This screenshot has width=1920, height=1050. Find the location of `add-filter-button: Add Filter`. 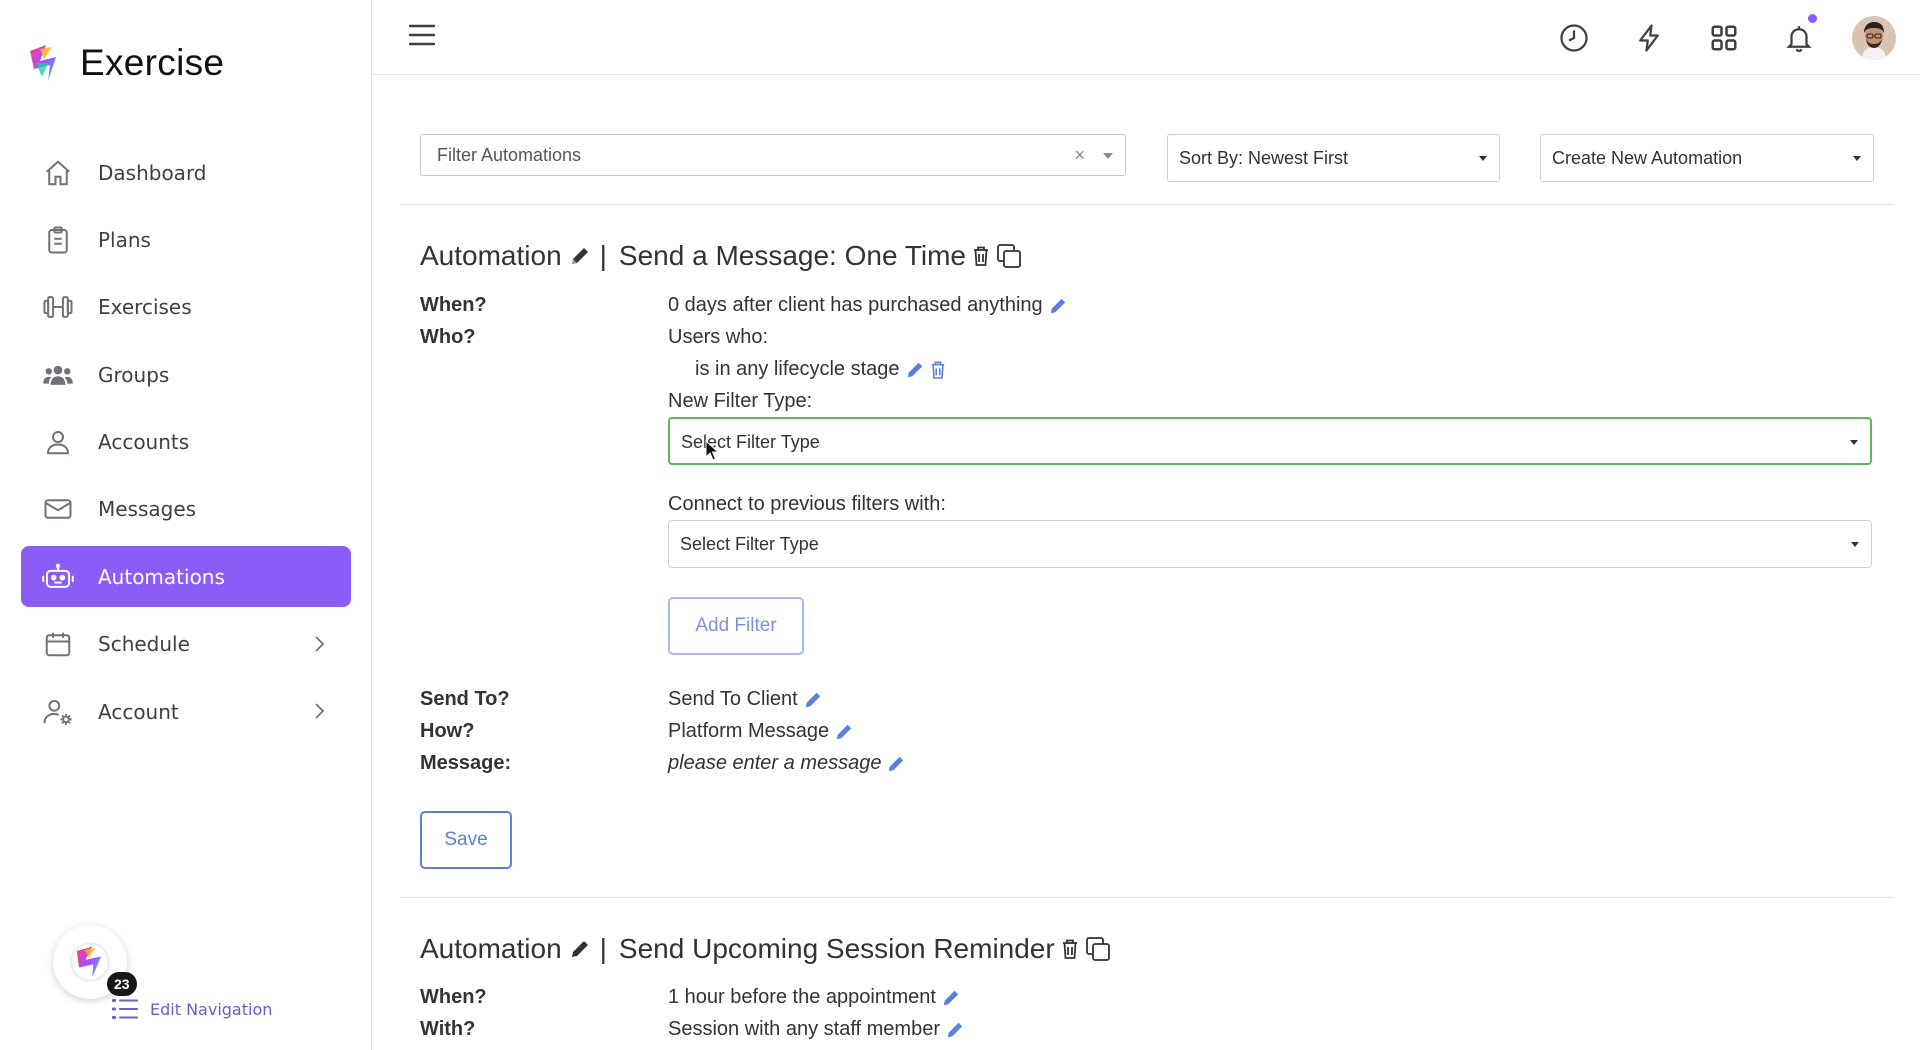

add-filter-button: Add Filter is located at coordinates (736, 626).